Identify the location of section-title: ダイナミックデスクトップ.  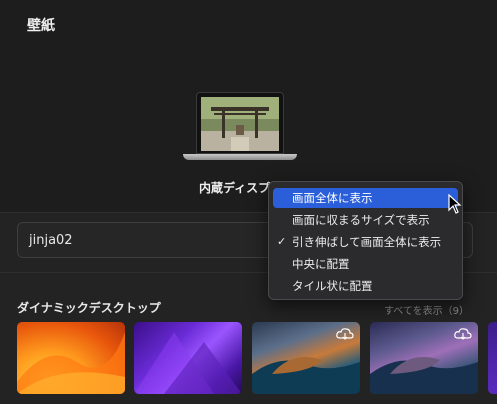
(89, 308).